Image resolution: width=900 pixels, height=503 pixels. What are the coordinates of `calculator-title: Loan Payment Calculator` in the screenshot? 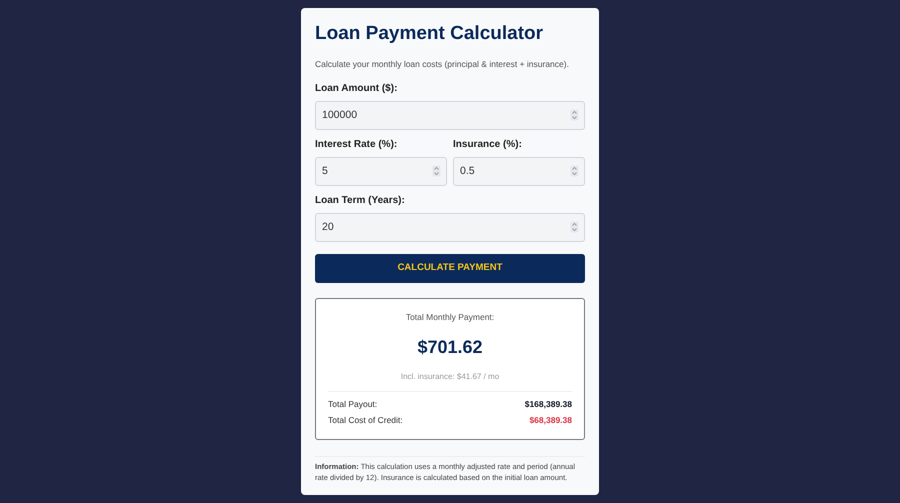 It's located at (429, 34).